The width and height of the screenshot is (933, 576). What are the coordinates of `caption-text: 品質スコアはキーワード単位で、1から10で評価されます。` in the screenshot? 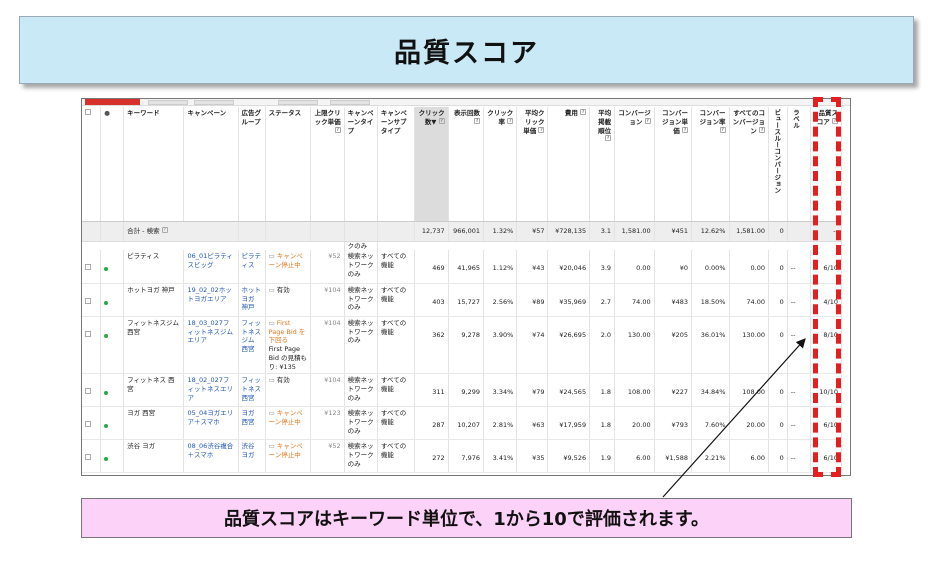 It's located at (466, 519).